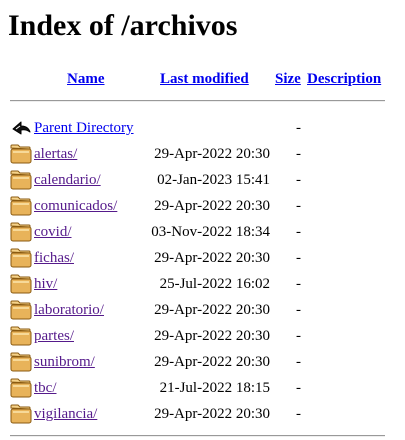 The image size is (405, 440). What do you see at coordinates (53, 232) in the screenshot?
I see `folder-link: covid/` at bounding box center [53, 232].